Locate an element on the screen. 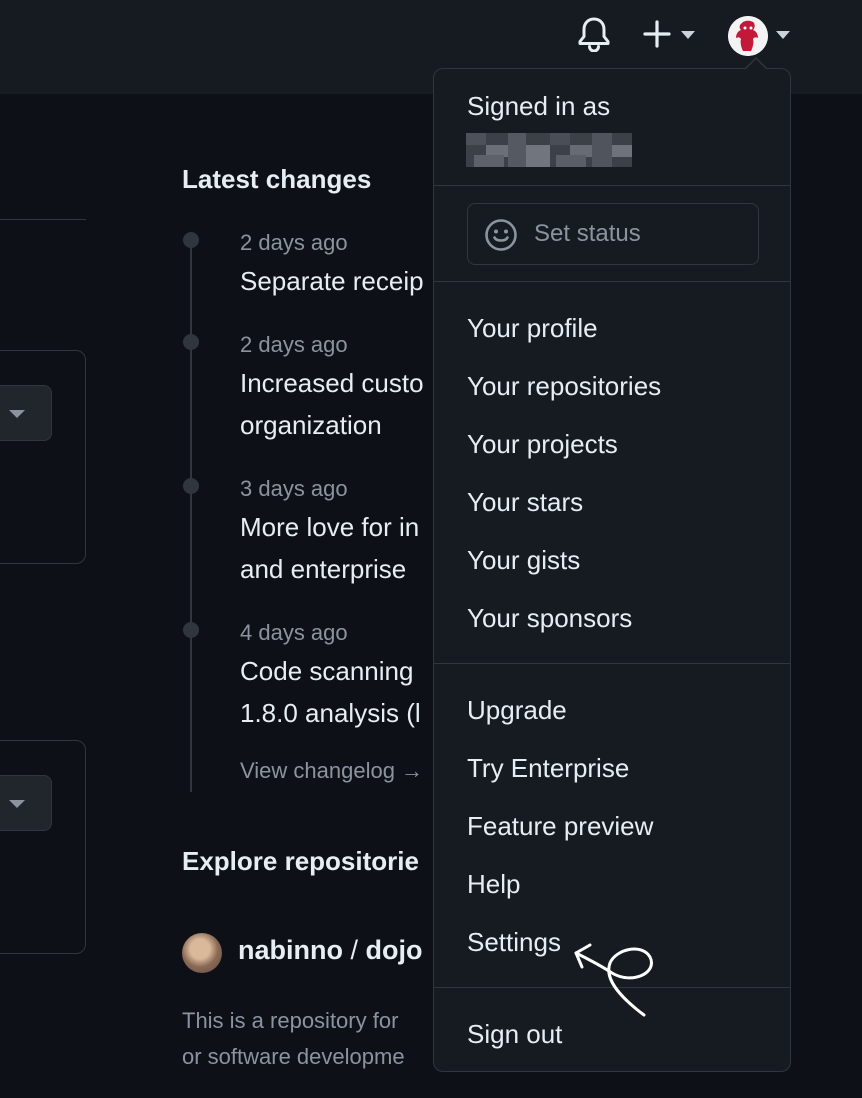 The height and width of the screenshot is (1098, 862). change-title: Separate receip is located at coordinates (332, 281).